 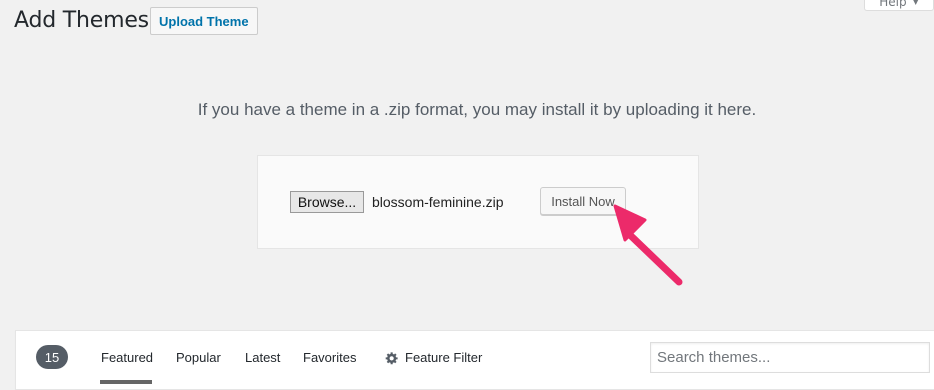 What do you see at coordinates (444, 357) in the screenshot?
I see `feature-filter-label: Feature Filter` at bounding box center [444, 357].